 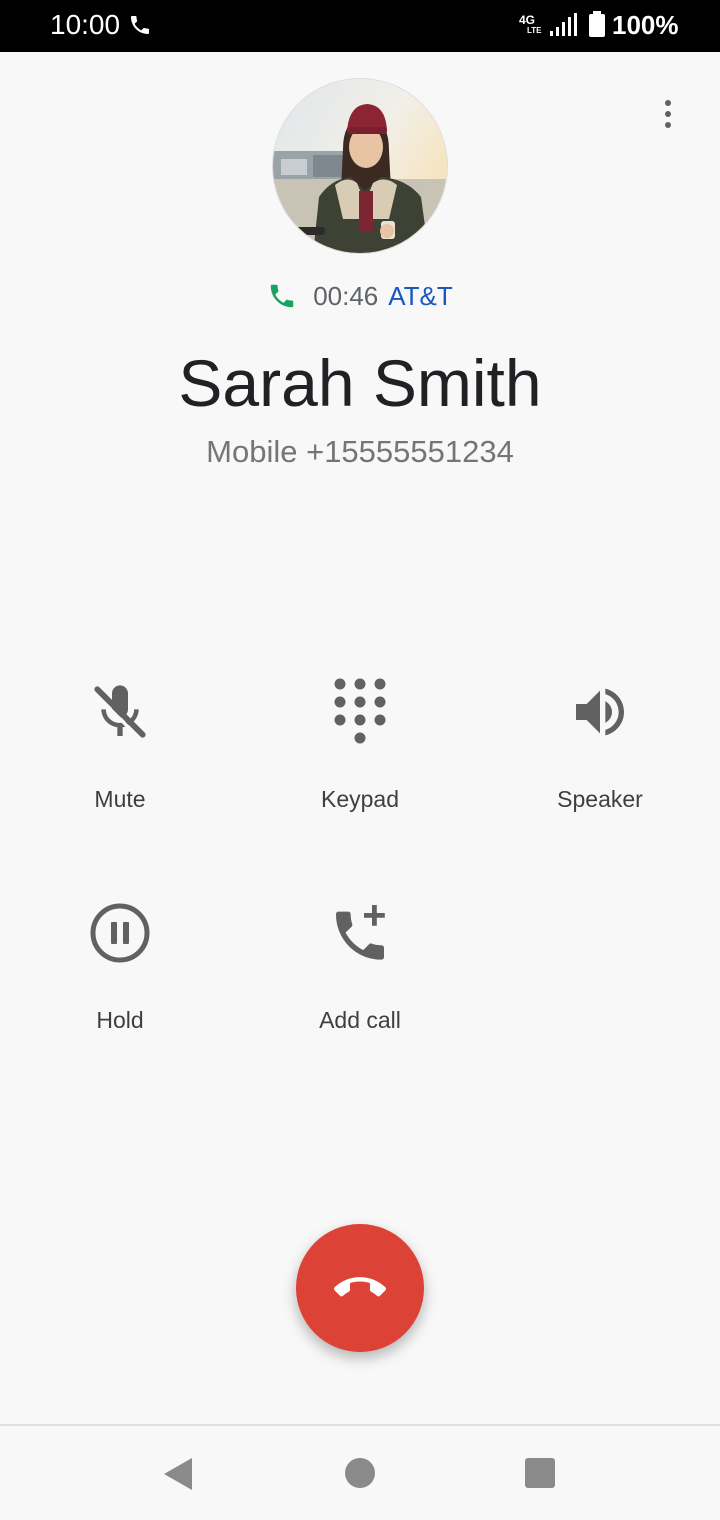 I want to click on volume-up-icon, so click(x=600, y=712).